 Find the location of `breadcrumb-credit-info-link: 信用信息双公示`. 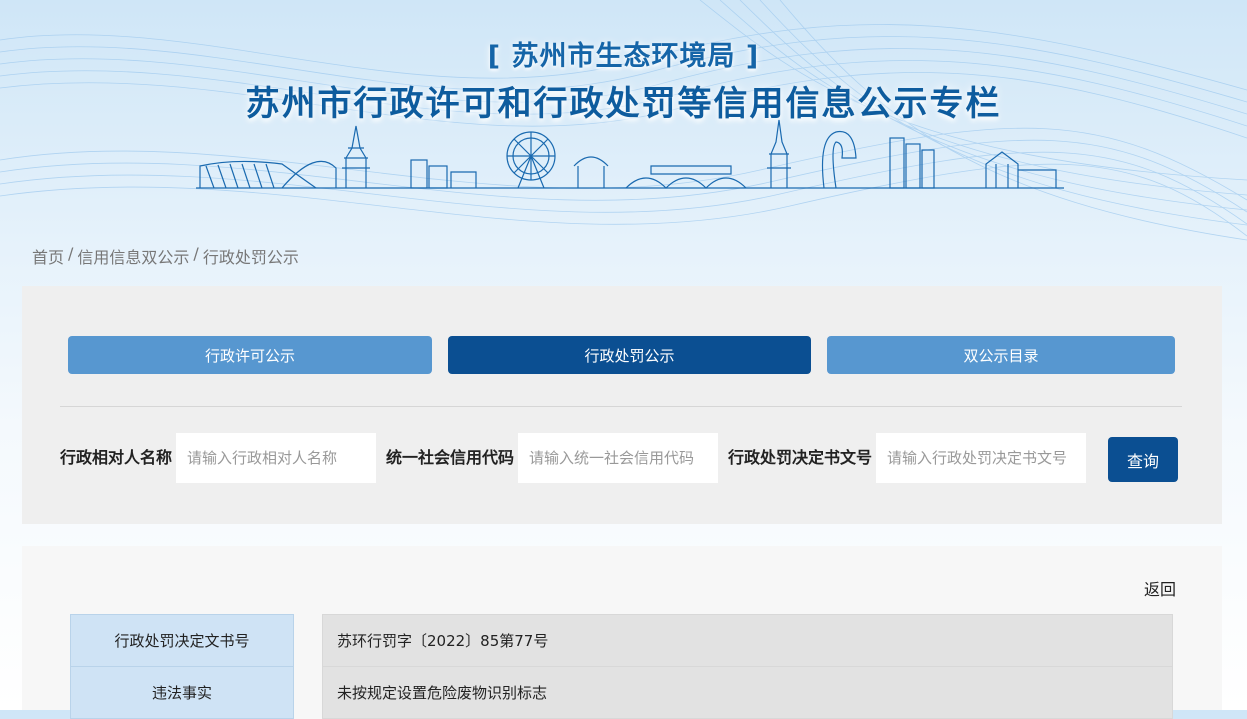

breadcrumb-credit-info-link: 信用信息双公示 is located at coordinates (133, 256).